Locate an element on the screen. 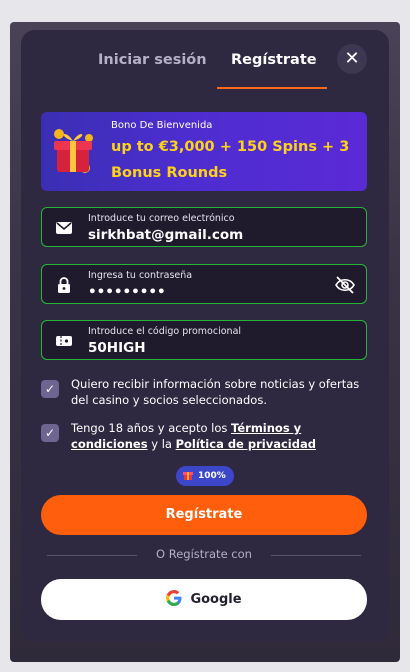  close-button: ✕ is located at coordinates (352, 59).